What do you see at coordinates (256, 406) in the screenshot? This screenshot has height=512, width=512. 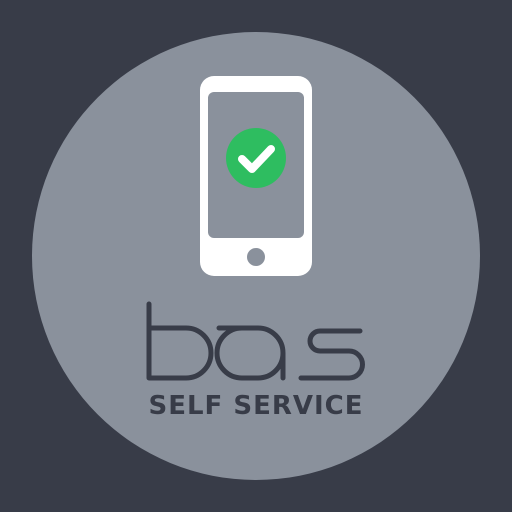 I see `tagline: SELF SERVICE` at bounding box center [256, 406].